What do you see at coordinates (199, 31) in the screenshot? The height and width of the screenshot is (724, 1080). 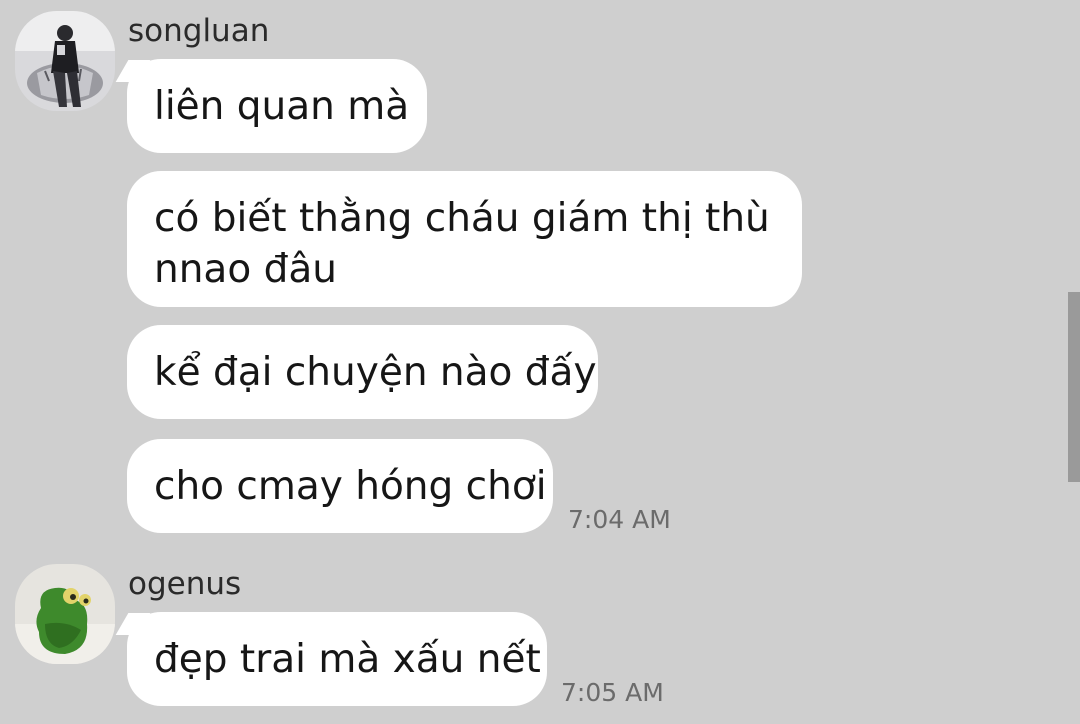 I see `sender-name: songluan` at bounding box center [199, 31].